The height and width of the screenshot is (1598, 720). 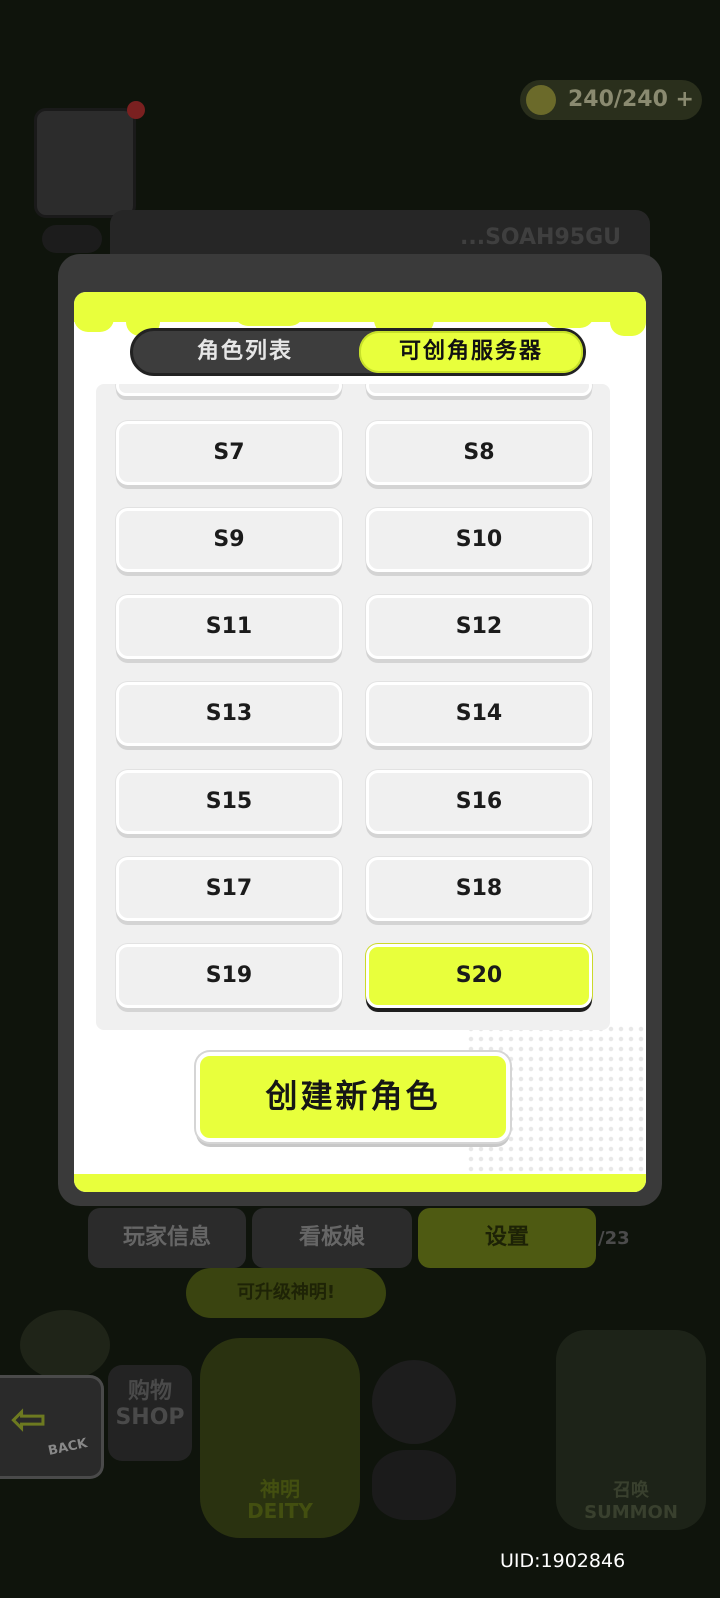 I want to click on server-button: S9, so click(x=229, y=540).